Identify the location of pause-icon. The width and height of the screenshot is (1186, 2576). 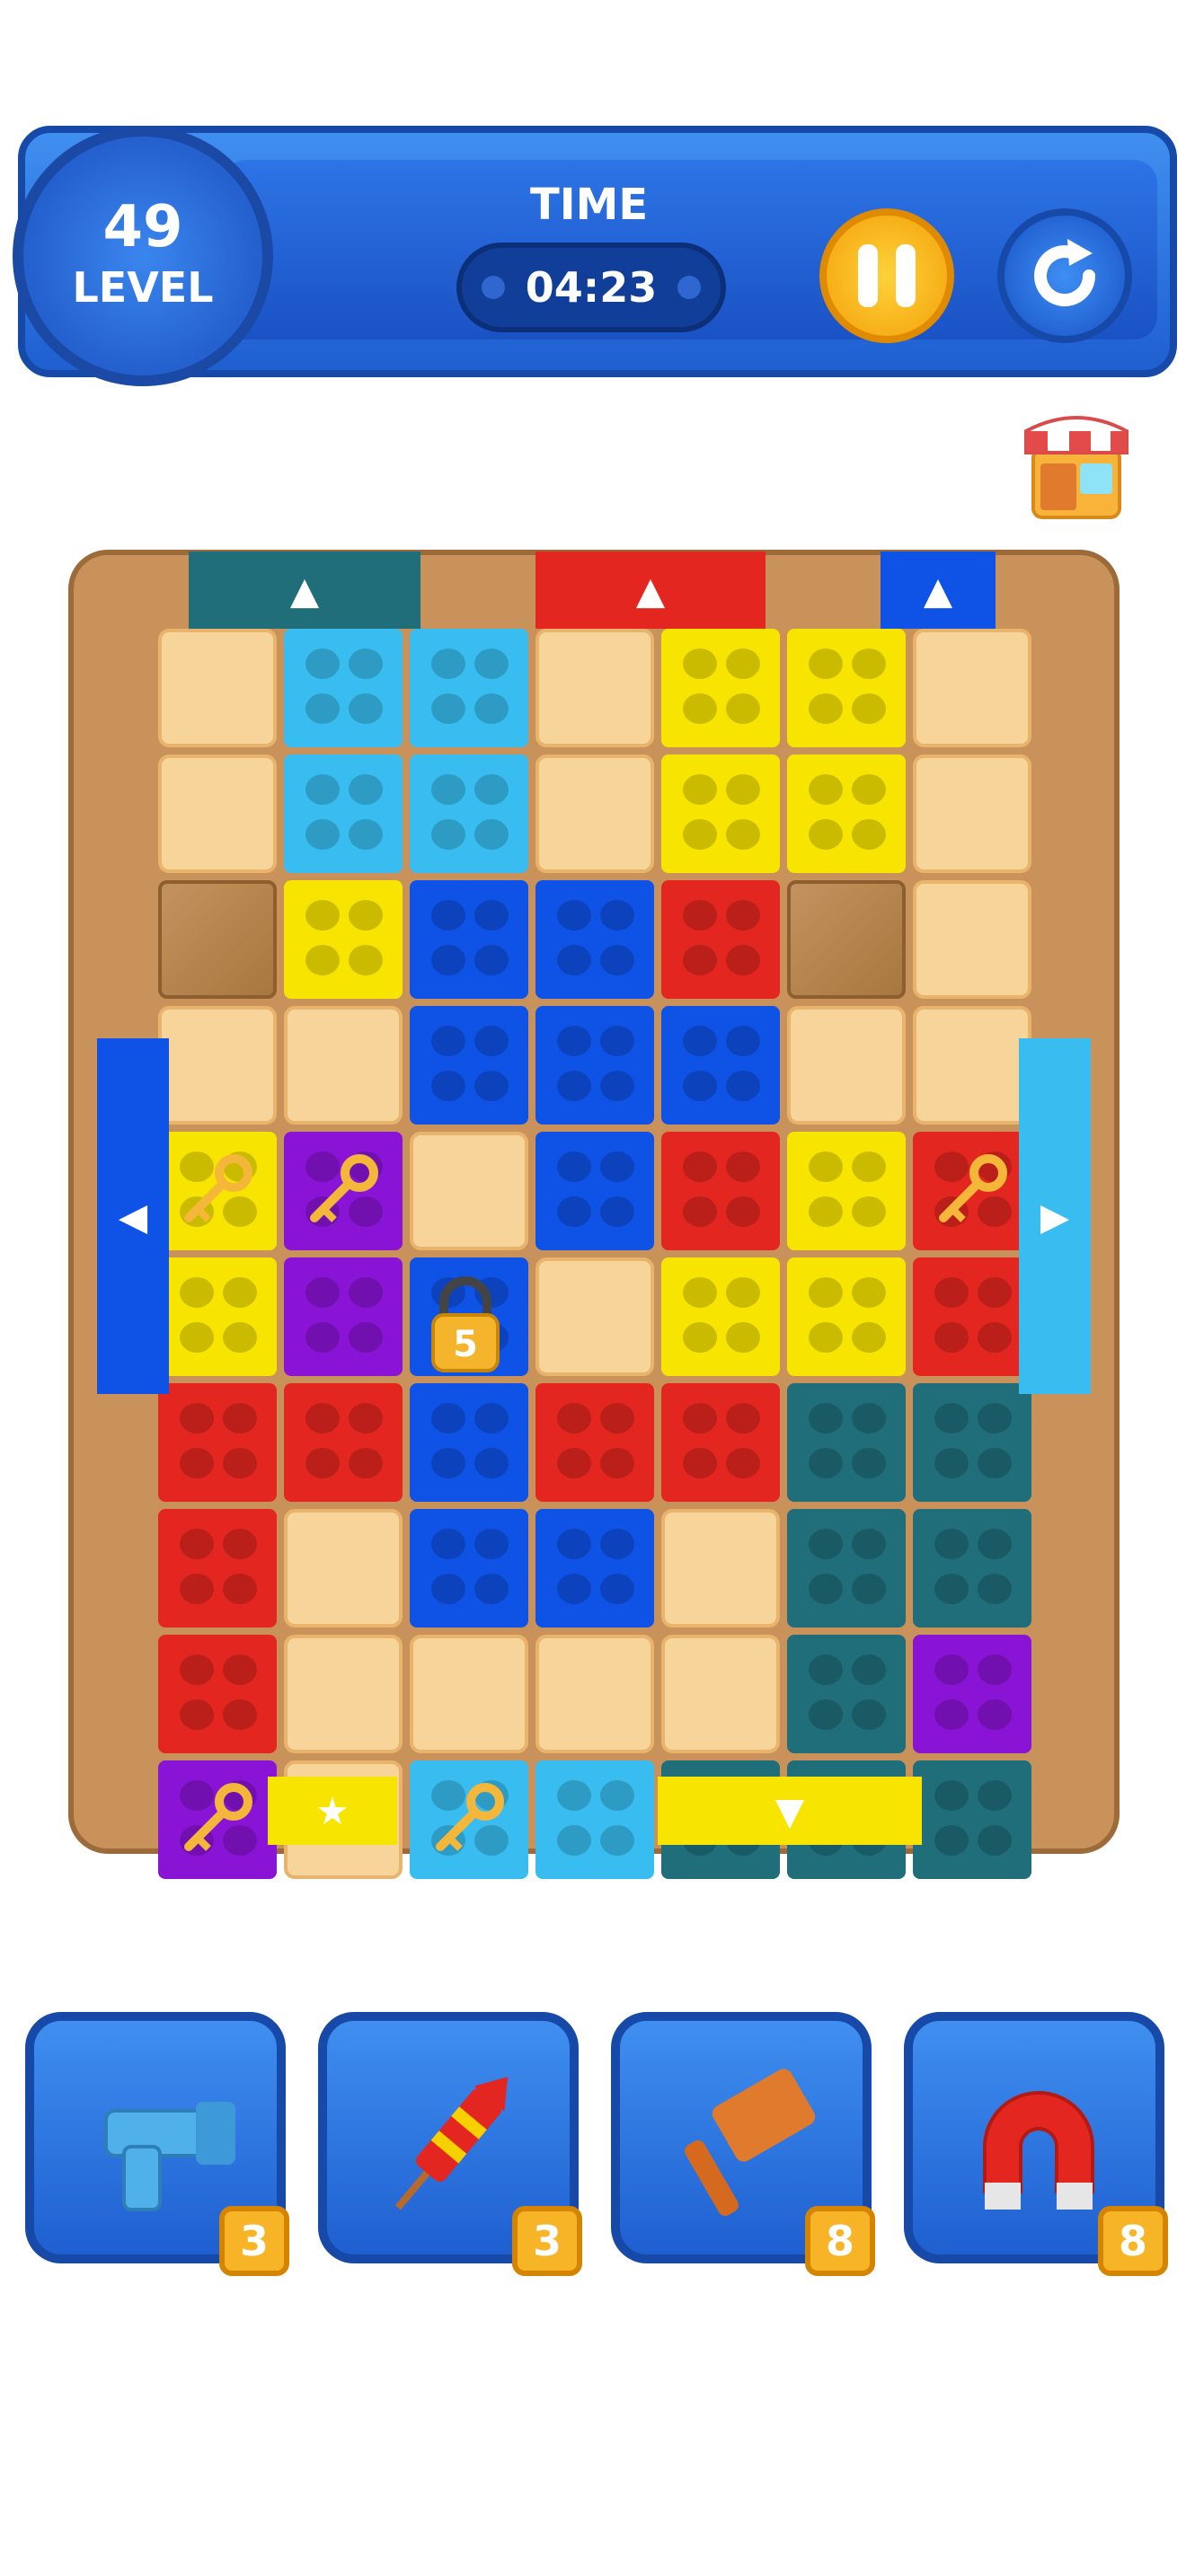
(868, 275).